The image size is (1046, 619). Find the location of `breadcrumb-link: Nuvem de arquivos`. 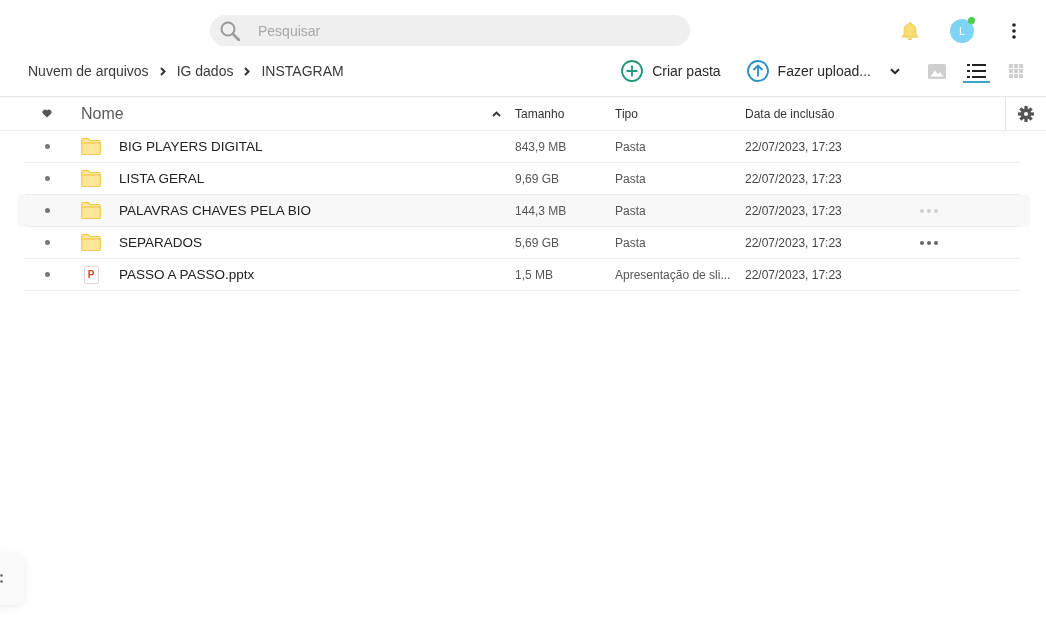

breadcrumb-link: Nuvem de arquivos is located at coordinates (88, 71).